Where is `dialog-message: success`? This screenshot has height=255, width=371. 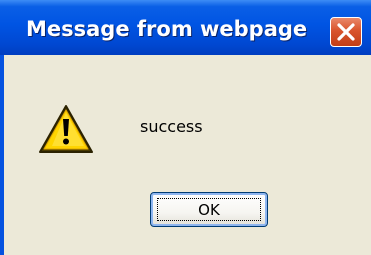 dialog-message: success is located at coordinates (171, 126).